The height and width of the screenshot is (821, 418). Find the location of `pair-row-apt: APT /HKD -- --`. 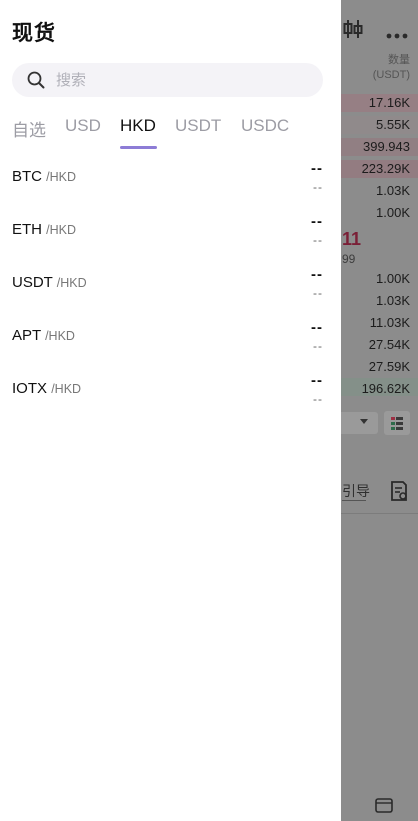

pair-row-apt: APT /HKD -- -- is located at coordinates (170, 343).